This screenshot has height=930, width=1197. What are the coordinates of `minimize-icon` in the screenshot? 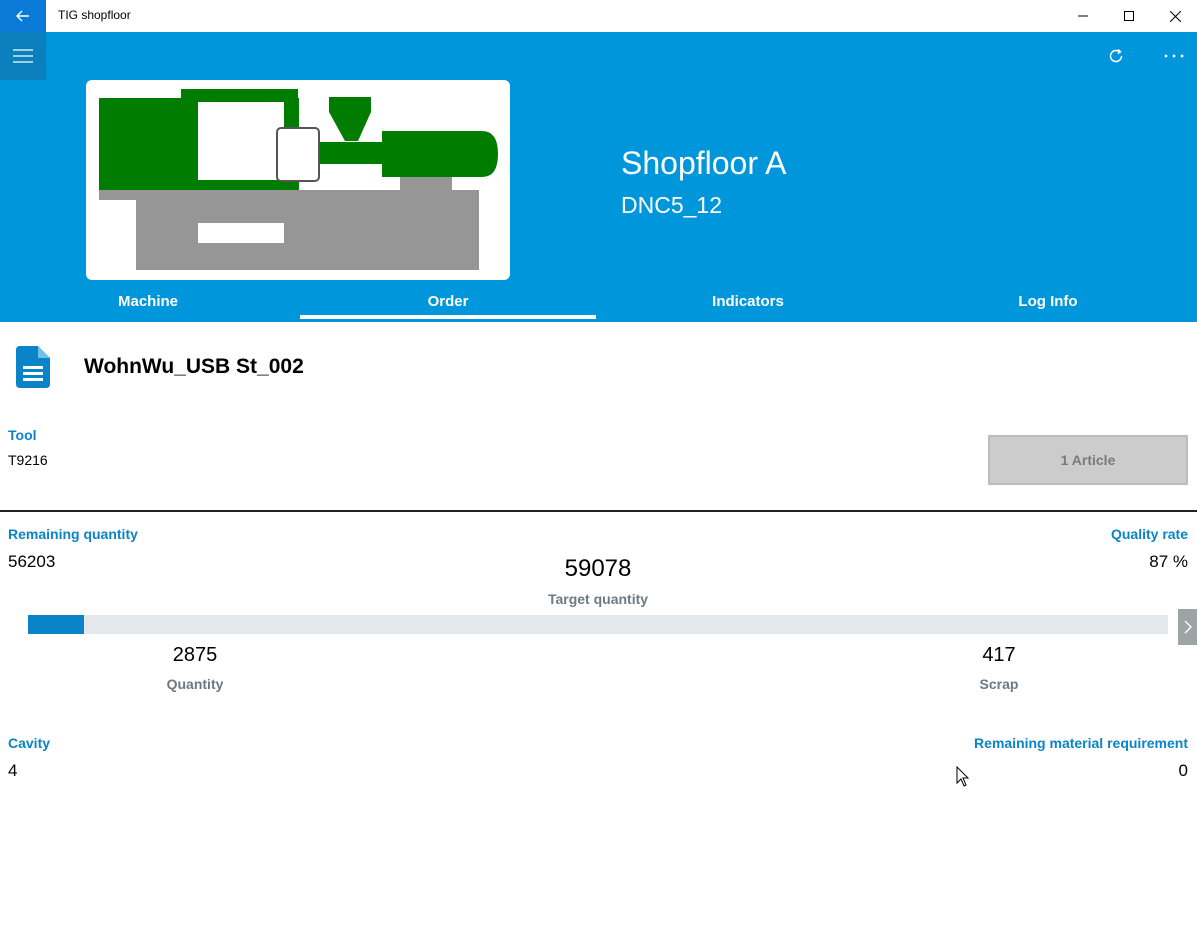 It's located at (1083, 16).